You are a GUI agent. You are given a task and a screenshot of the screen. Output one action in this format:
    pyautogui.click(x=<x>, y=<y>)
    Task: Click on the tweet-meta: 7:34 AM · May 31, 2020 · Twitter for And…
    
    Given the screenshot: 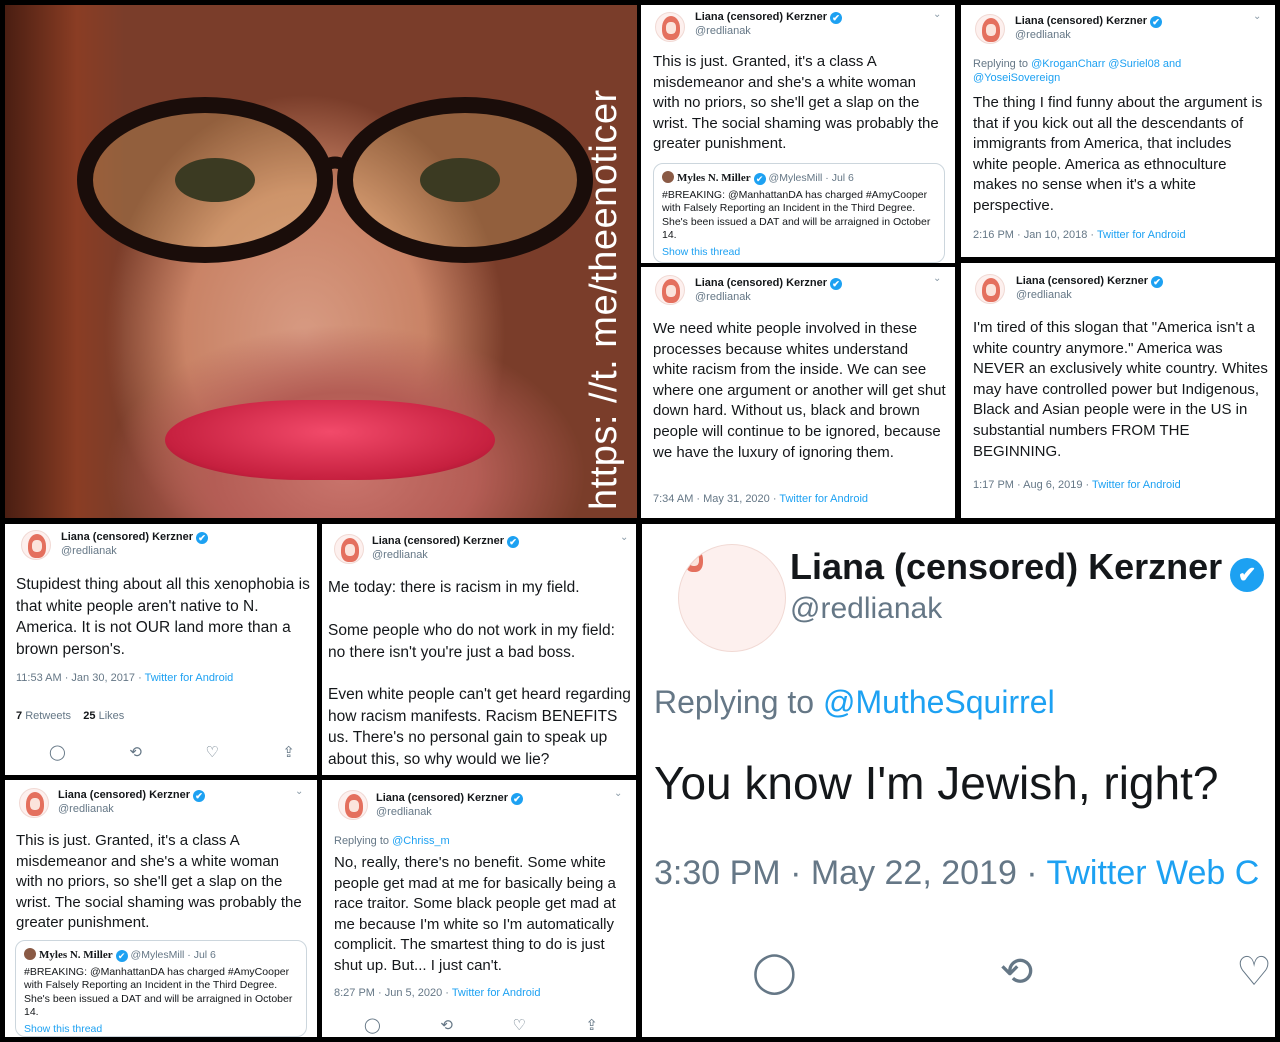 What is the action you would take?
    pyautogui.click(x=761, y=499)
    